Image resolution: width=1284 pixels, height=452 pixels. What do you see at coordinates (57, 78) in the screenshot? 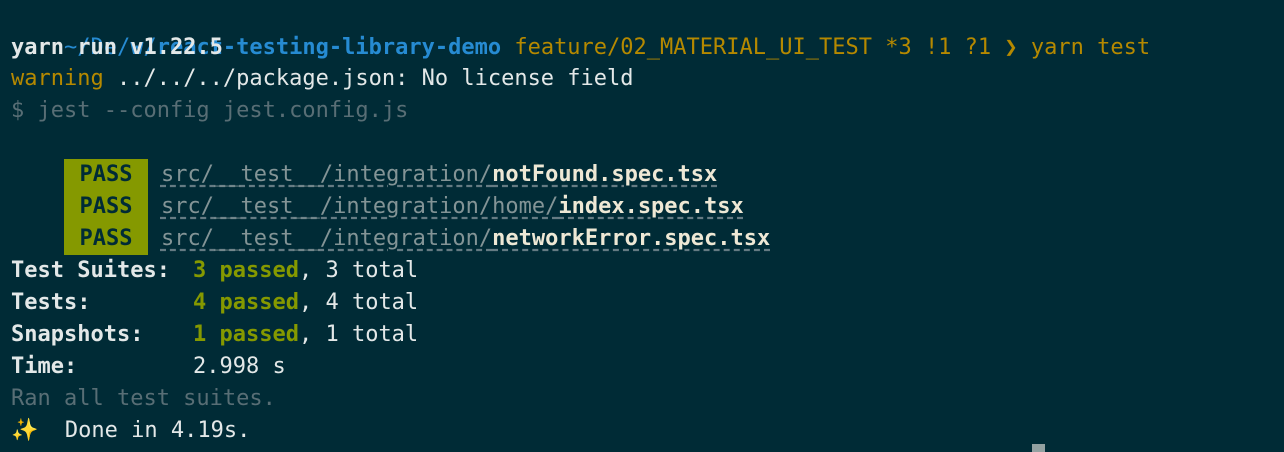
I see `warning-label: warning` at bounding box center [57, 78].